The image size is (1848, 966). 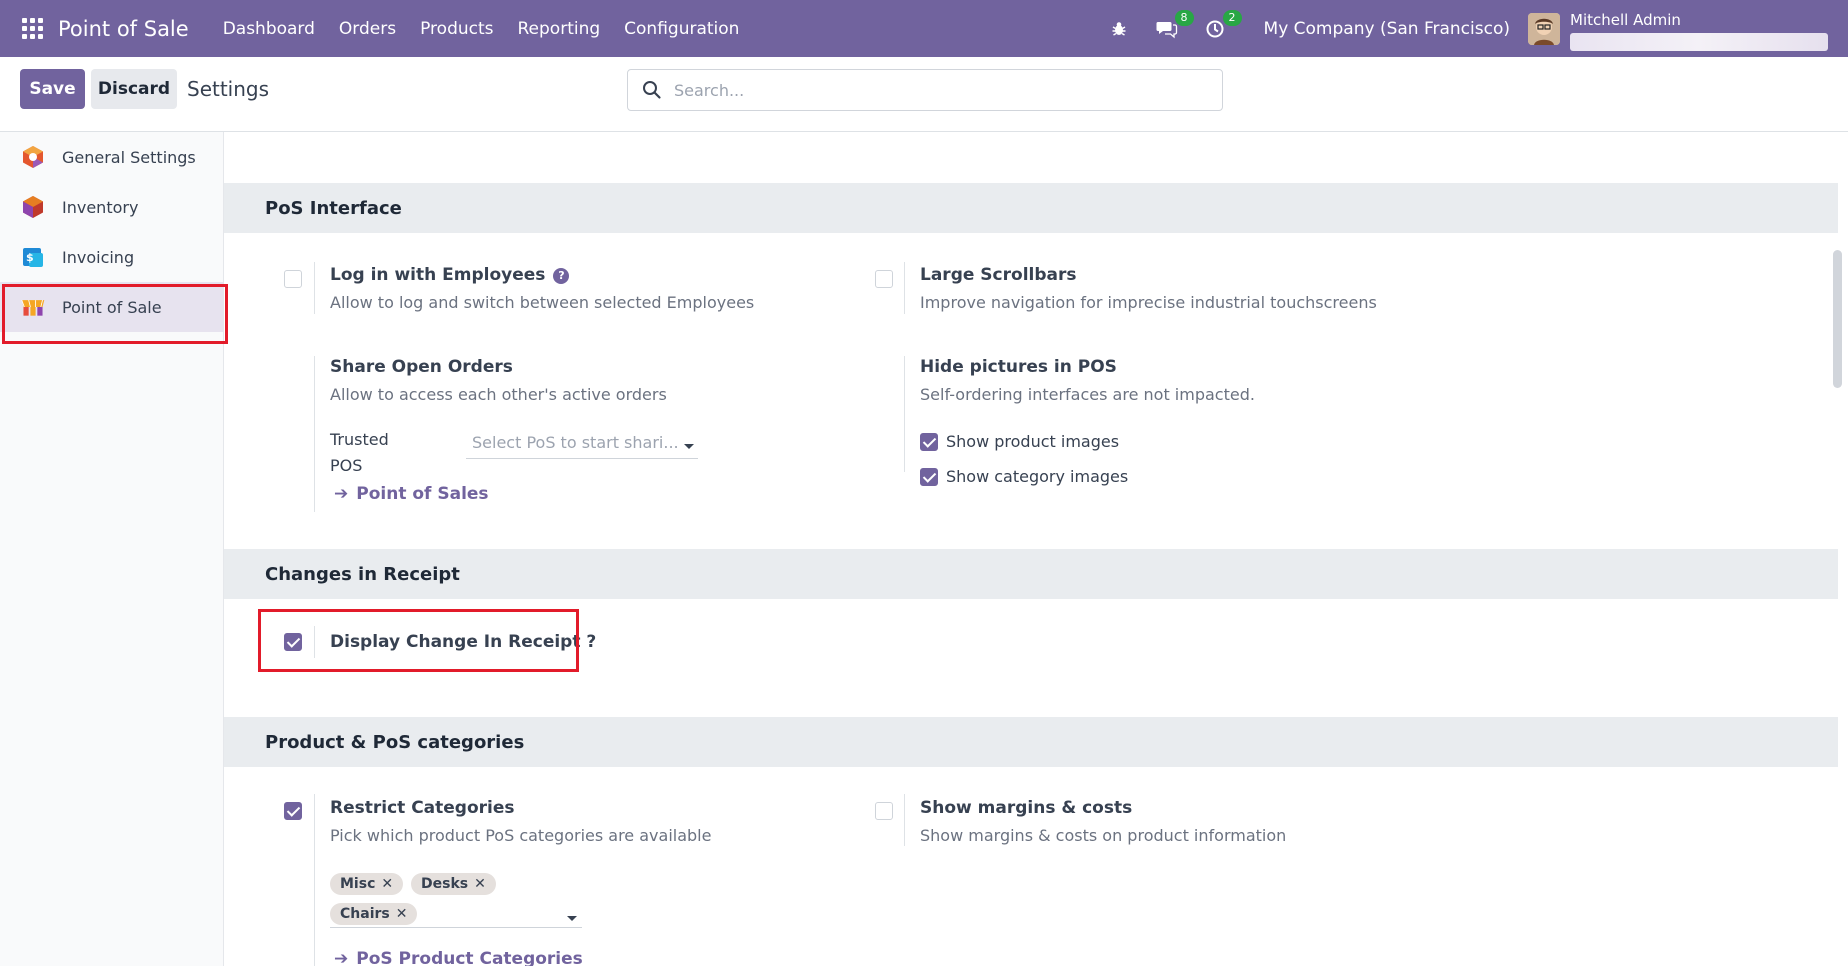 I want to click on activity-clock-icon: 2, so click(x=1222, y=25).